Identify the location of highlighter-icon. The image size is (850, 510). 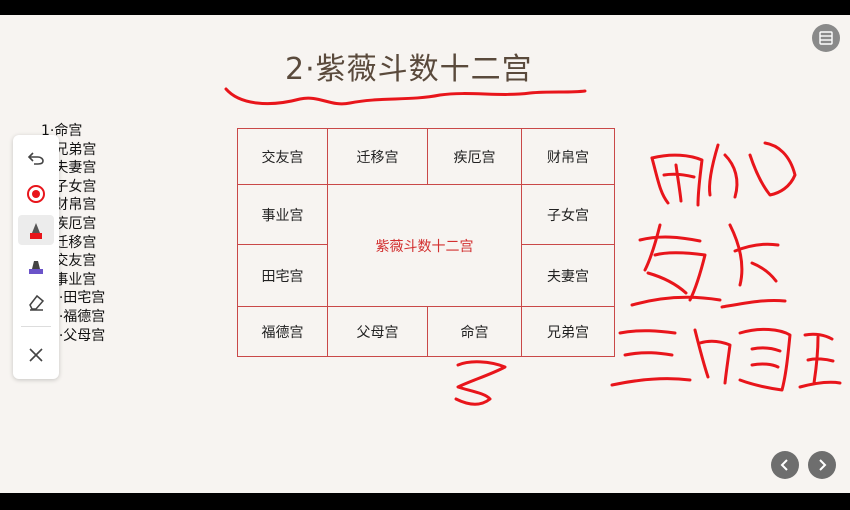
(36, 267).